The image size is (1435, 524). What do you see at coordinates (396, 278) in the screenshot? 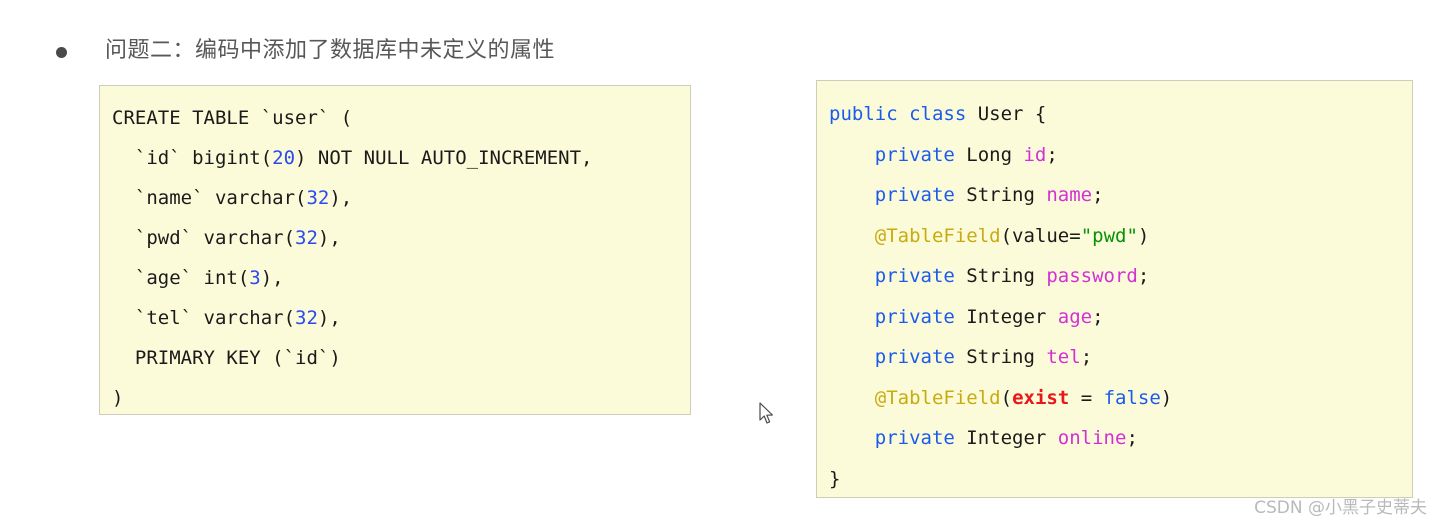
I see `code-line: `age` int(3),` at bounding box center [396, 278].